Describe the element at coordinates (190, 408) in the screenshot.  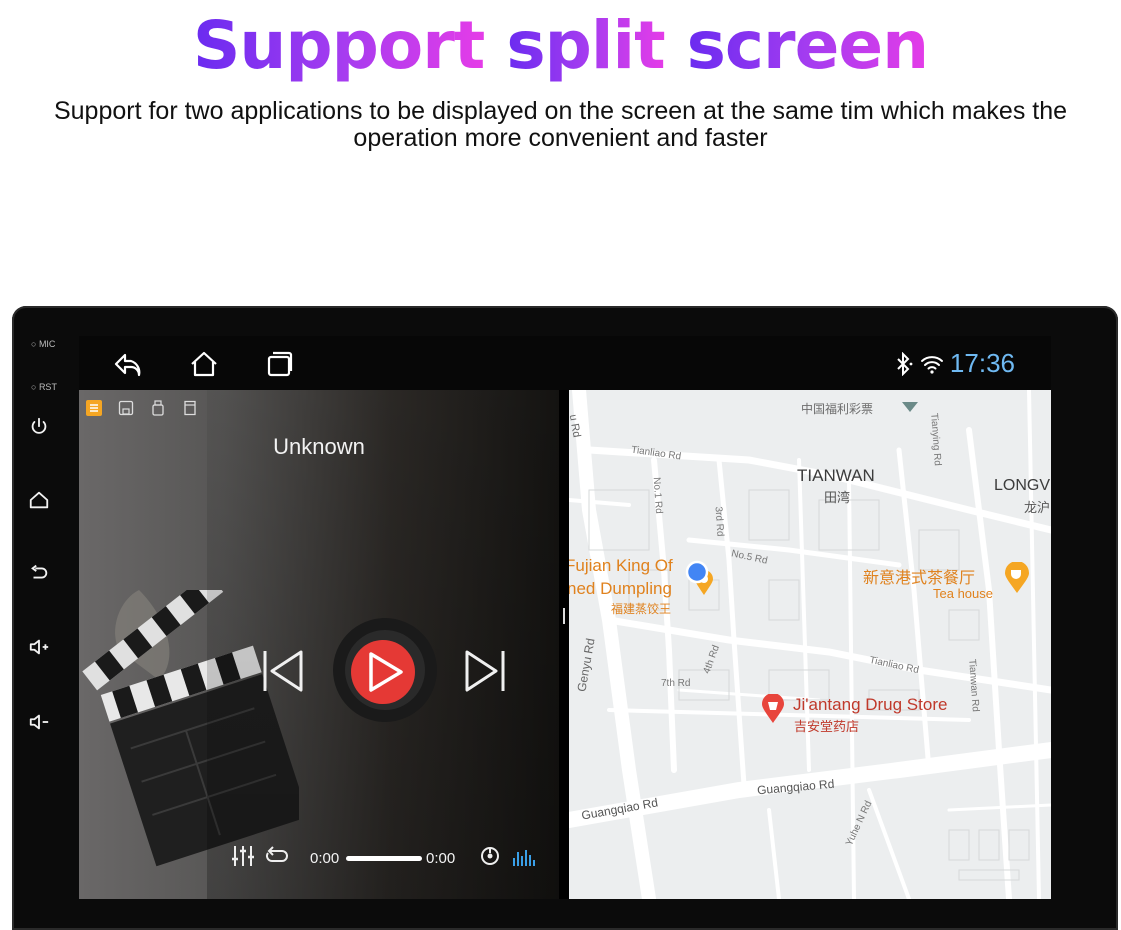
I see `sd-card-icon` at that location.